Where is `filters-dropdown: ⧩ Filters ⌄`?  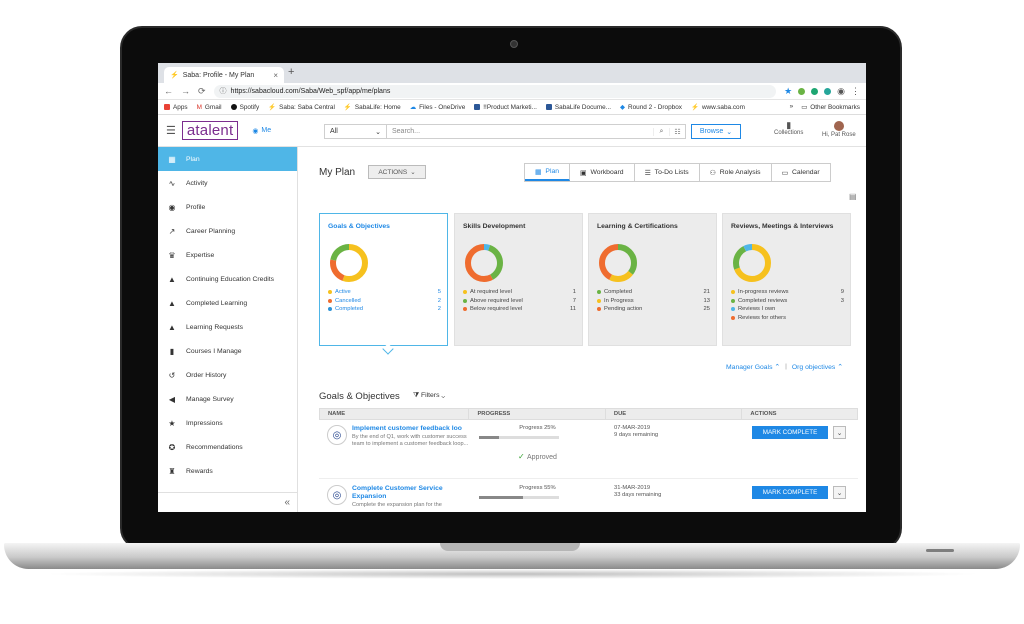
filters-dropdown: ⧩ Filters ⌄ is located at coordinates (429, 396).